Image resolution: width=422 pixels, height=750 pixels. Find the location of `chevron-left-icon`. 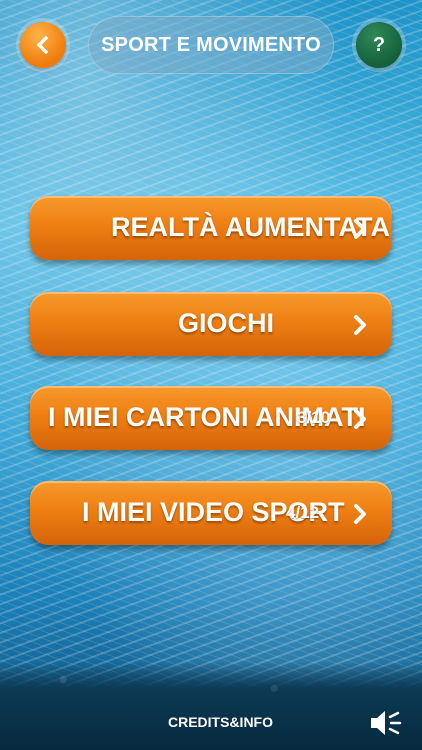

chevron-left-icon is located at coordinates (42, 45).